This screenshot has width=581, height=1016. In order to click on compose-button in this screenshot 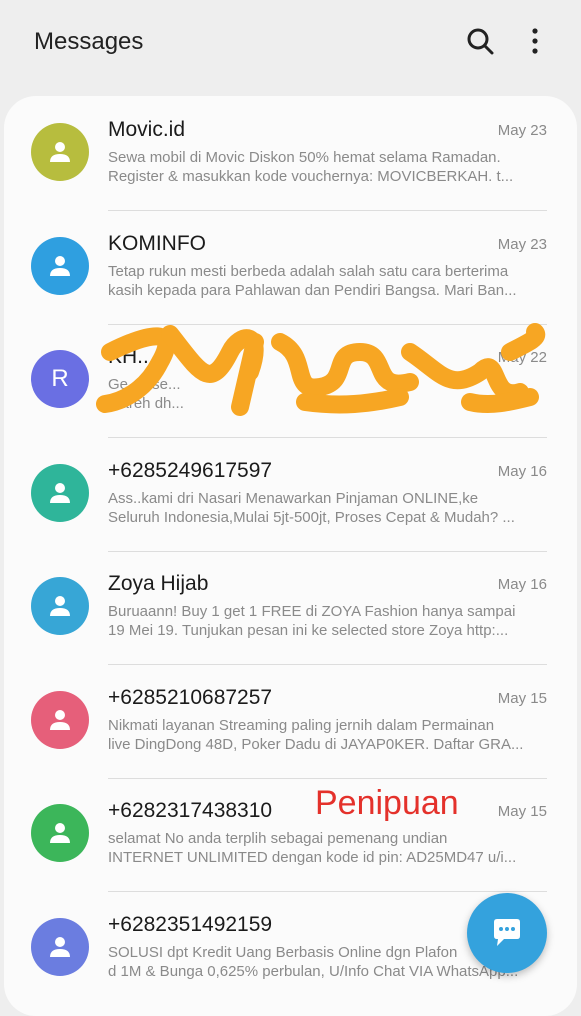, I will do `click(507, 933)`.